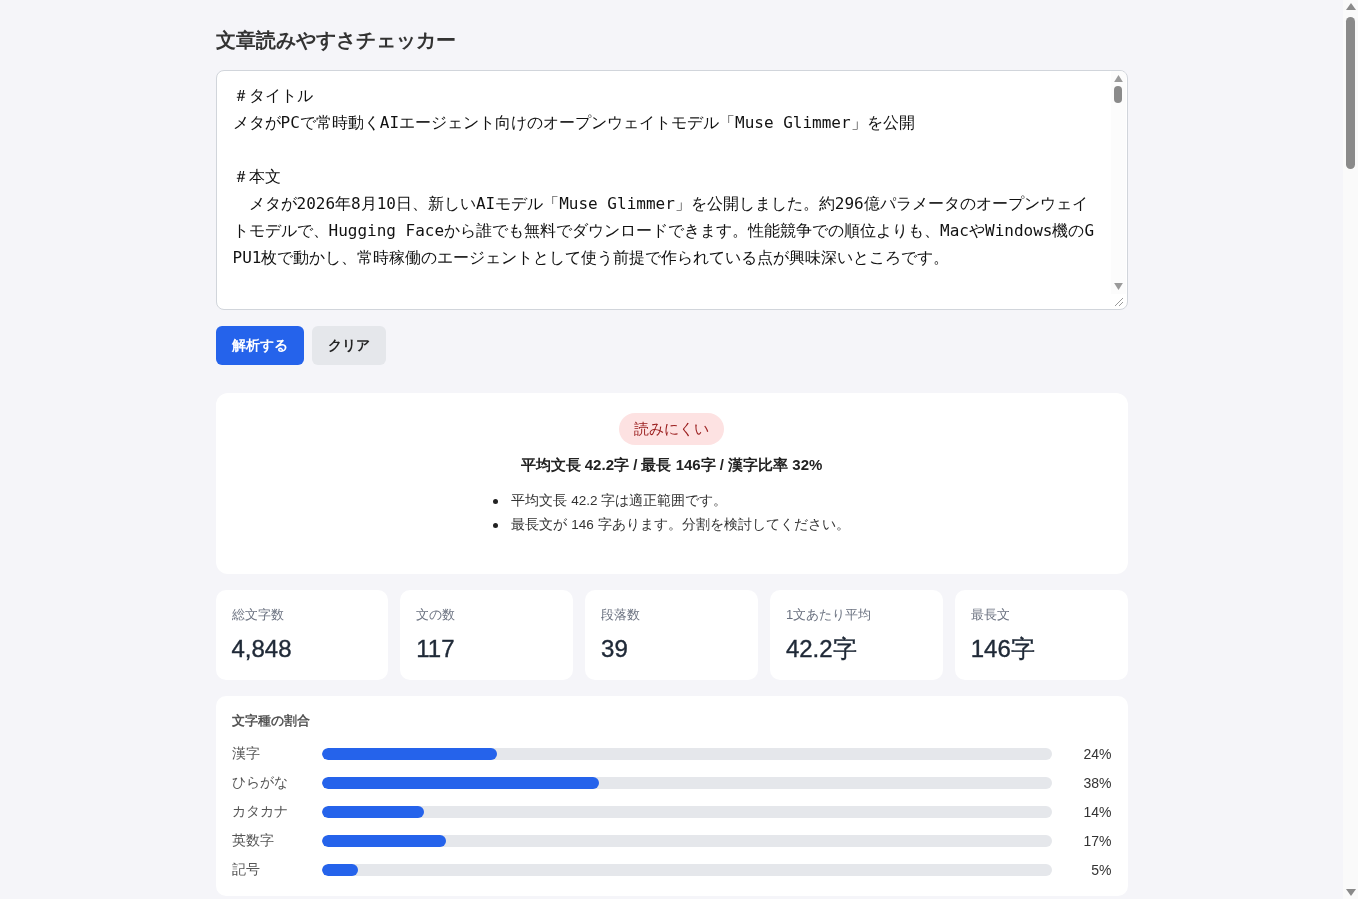 The image size is (1358, 899). What do you see at coordinates (1097, 782) in the screenshot?
I see `percent-text: 38%` at bounding box center [1097, 782].